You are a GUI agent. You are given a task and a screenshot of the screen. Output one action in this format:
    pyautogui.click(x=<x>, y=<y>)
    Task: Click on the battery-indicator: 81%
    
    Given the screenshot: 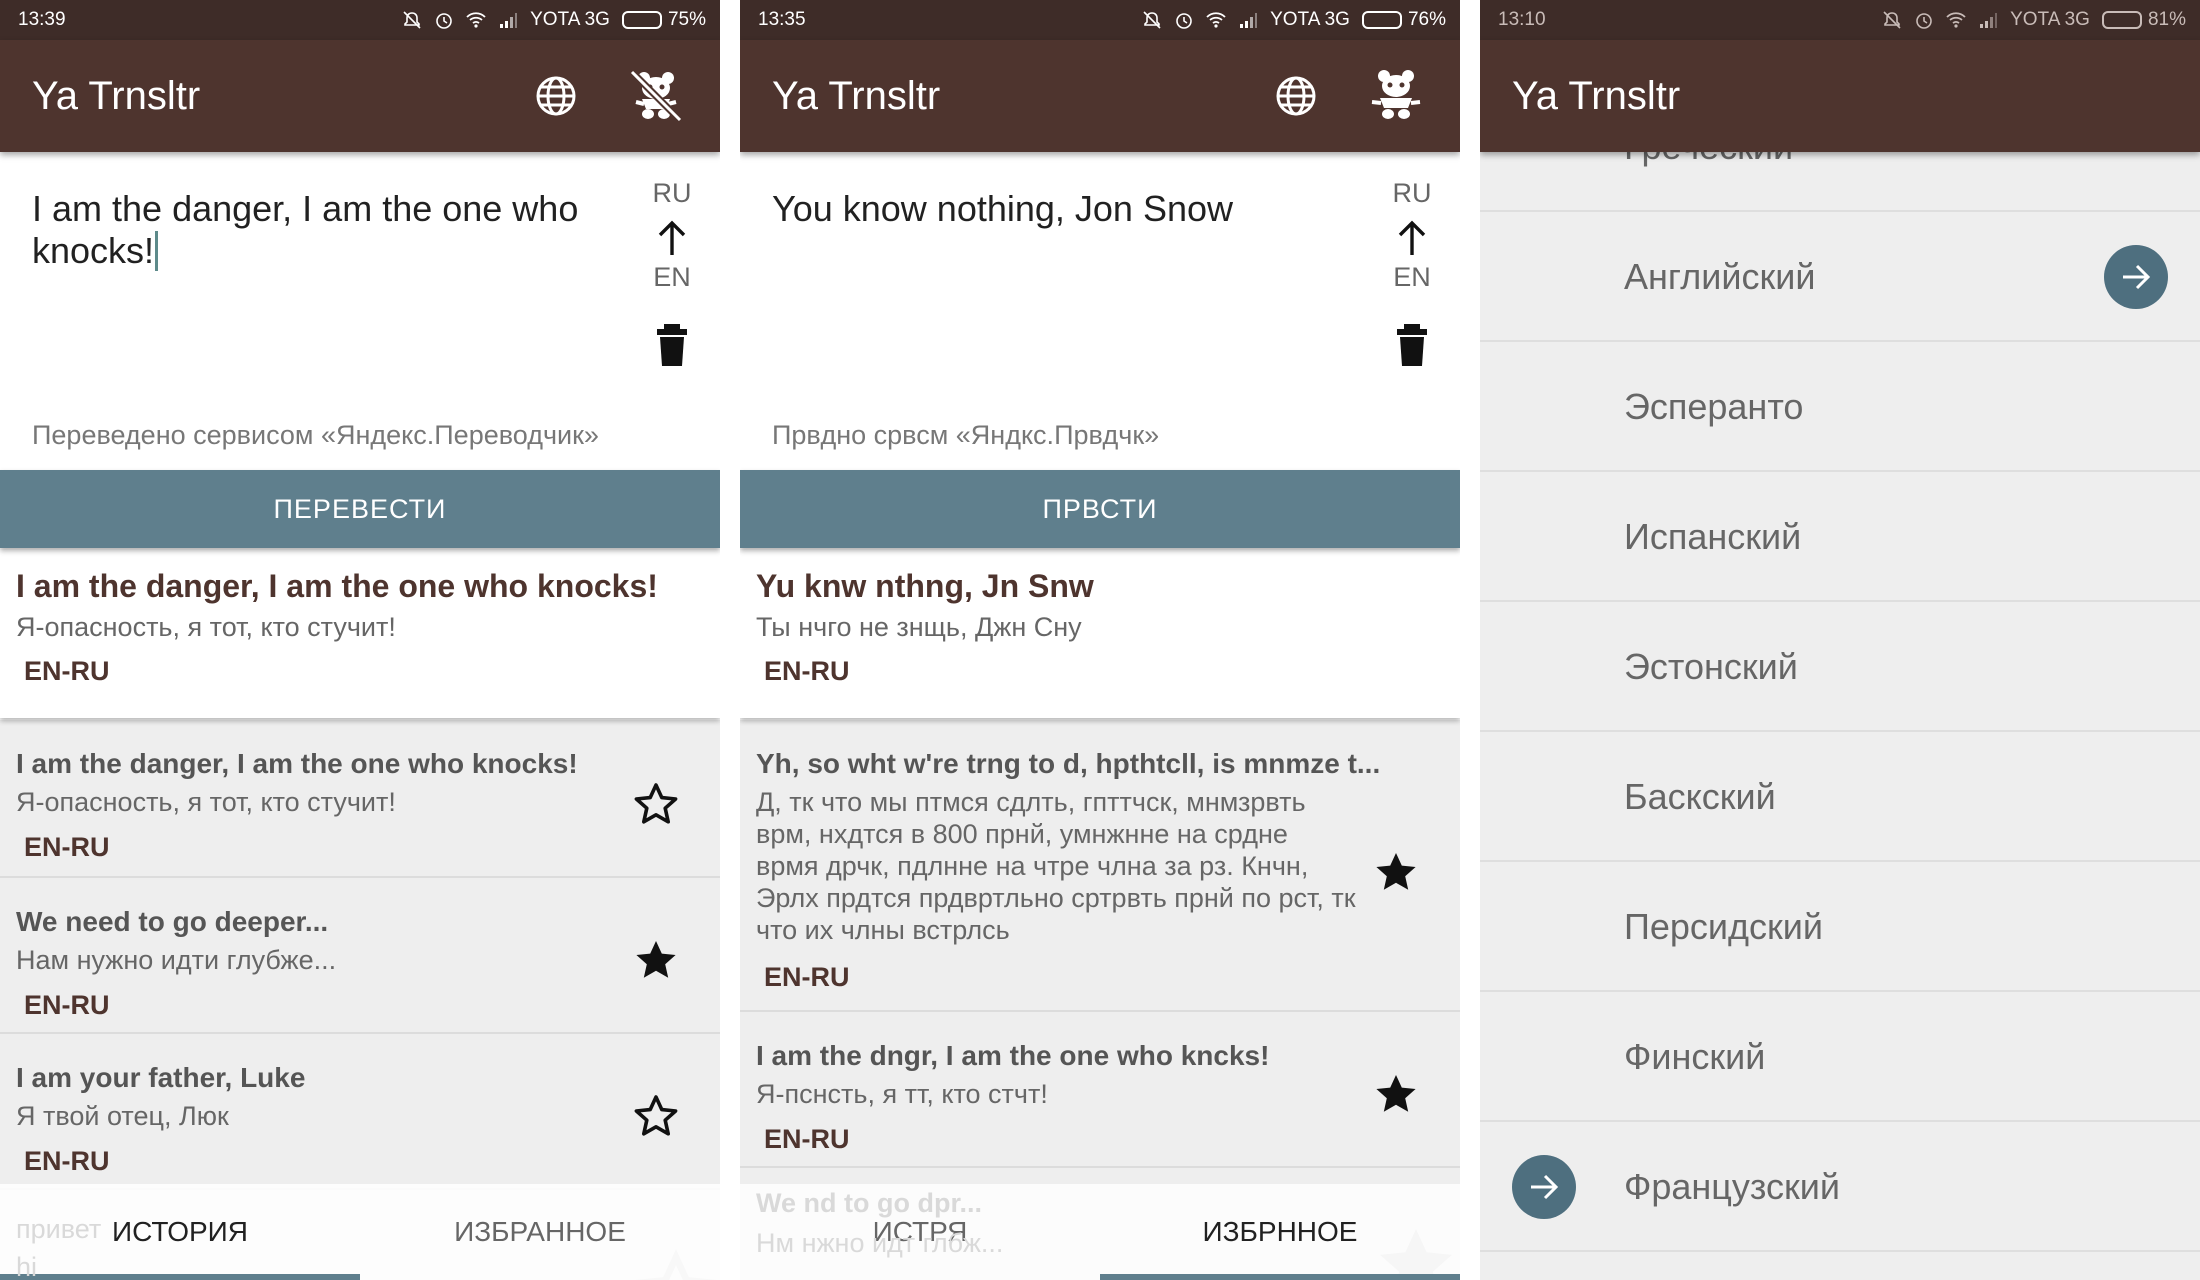 What is the action you would take?
    pyautogui.click(x=2143, y=20)
    